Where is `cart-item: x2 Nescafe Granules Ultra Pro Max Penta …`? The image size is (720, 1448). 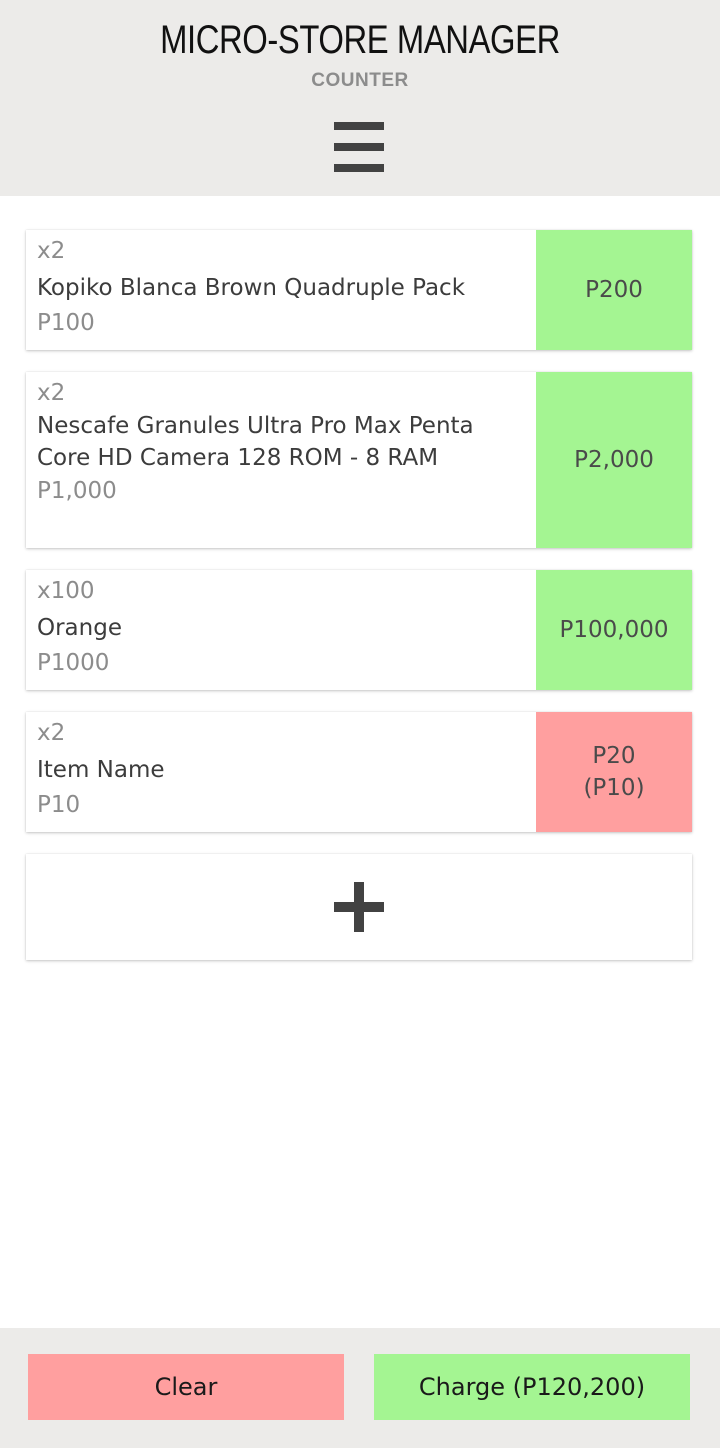 cart-item: x2 Nescafe Granules Ultra Pro Max Penta … is located at coordinates (359, 460).